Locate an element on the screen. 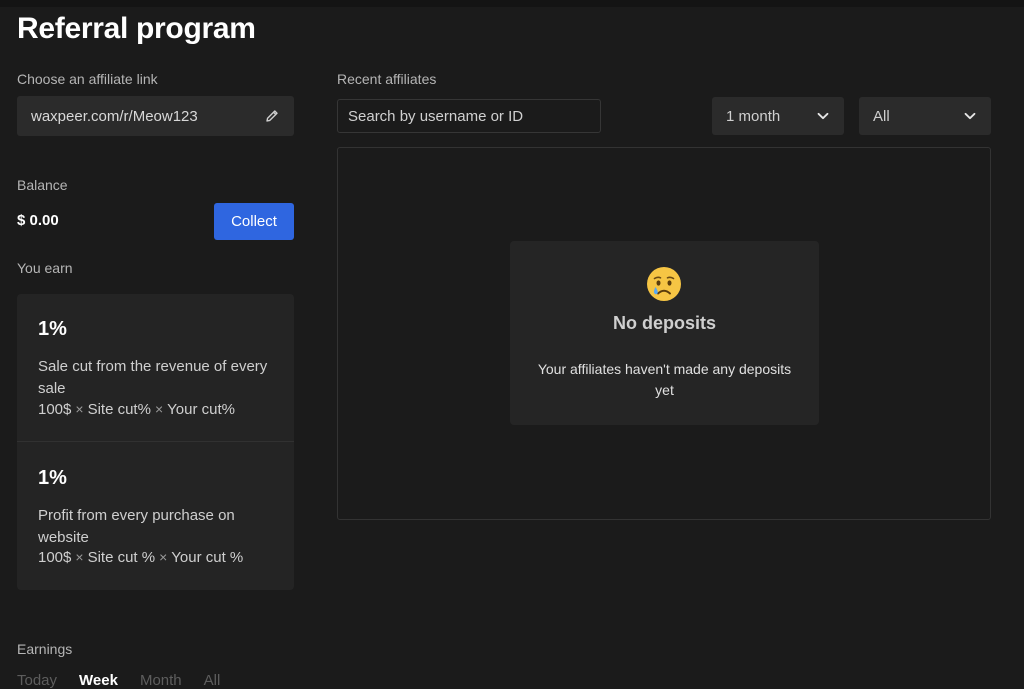 This screenshot has width=1024, height=689. period-select-value: 1 month is located at coordinates (753, 116).